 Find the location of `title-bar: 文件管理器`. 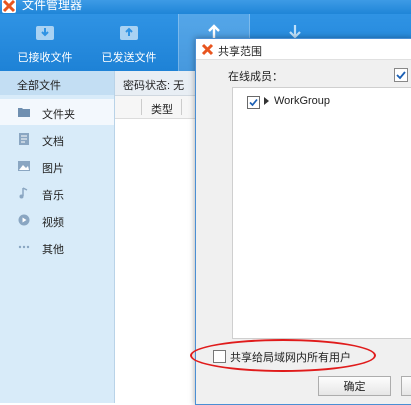

title-bar: 文件管理器 is located at coordinates (205, 7).